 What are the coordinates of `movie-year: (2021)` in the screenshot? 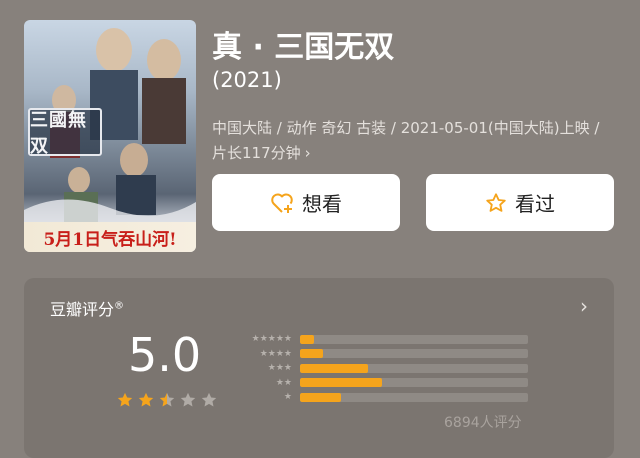 It's located at (247, 80).